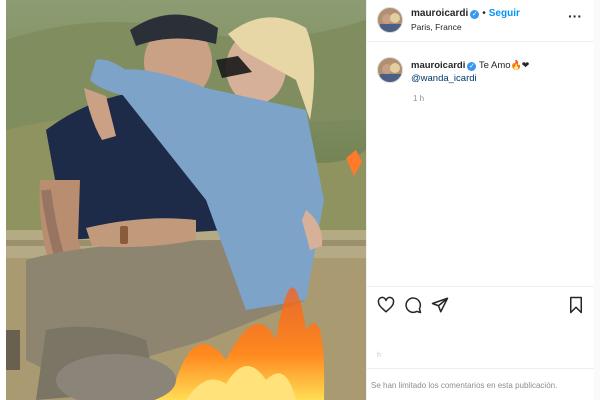 The height and width of the screenshot is (400, 600). Describe the element at coordinates (413, 305) in the screenshot. I see `comment-icon` at that location.